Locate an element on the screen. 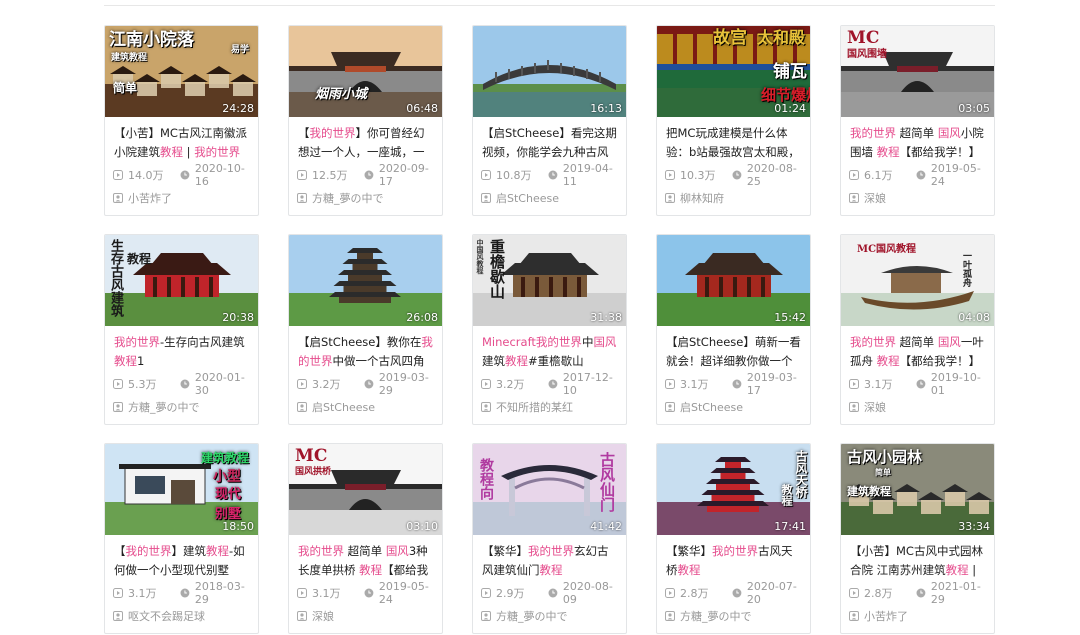 The height and width of the screenshot is (635, 1080). video-title: 【小苦】MC古风江南徽派小院建筑教程 | 我的世界mc is located at coordinates (182, 143).